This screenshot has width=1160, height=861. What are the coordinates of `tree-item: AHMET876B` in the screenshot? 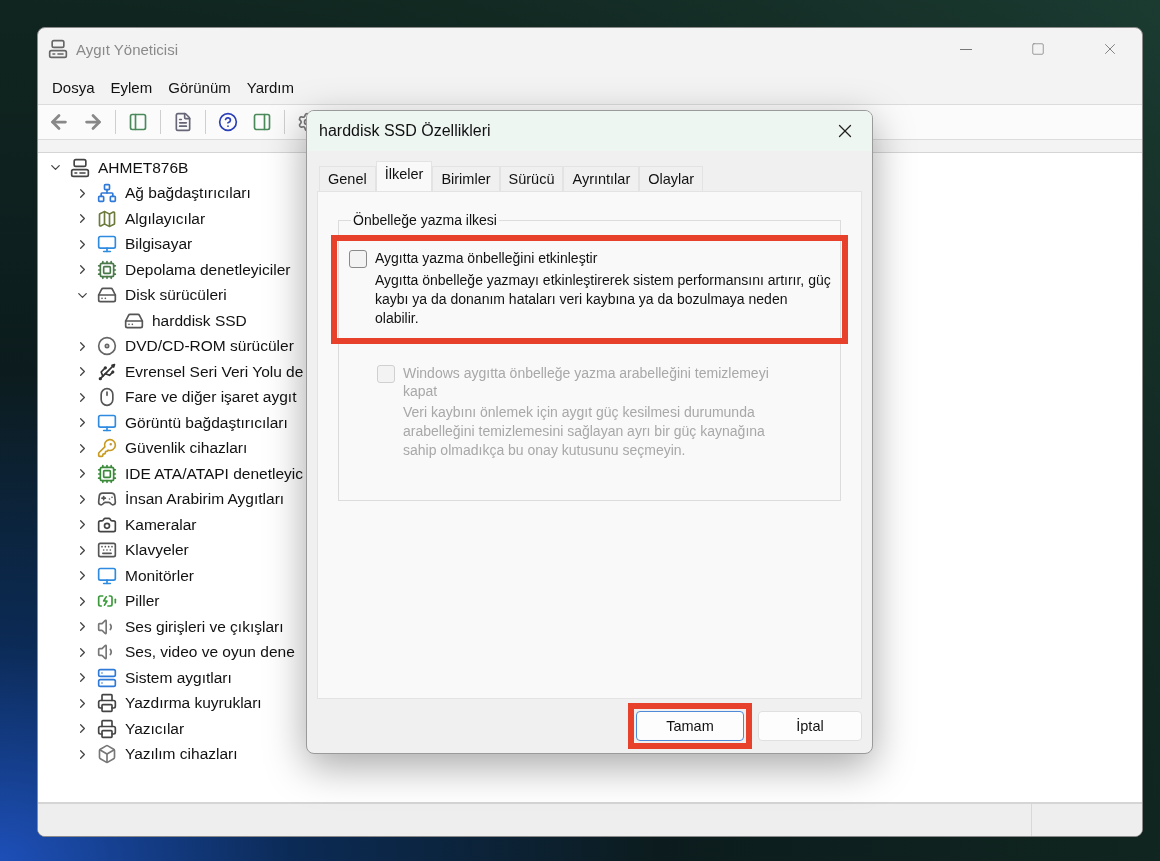 It's located at (143, 167).